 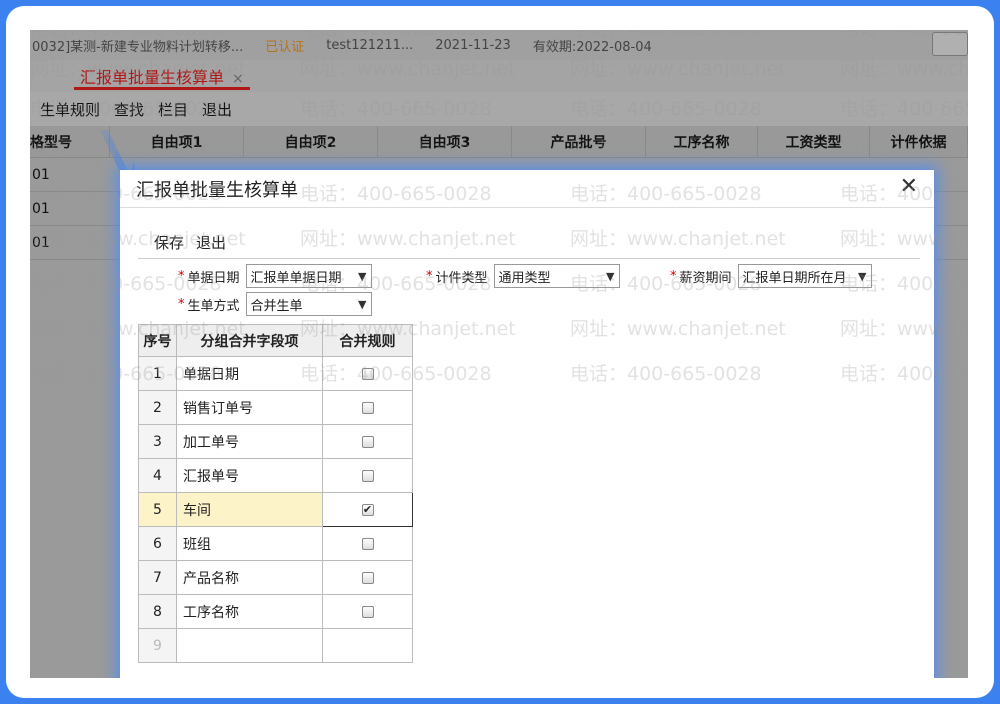 What do you see at coordinates (173, 109) in the screenshot?
I see `menu-columns: 栏目` at bounding box center [173, 109].